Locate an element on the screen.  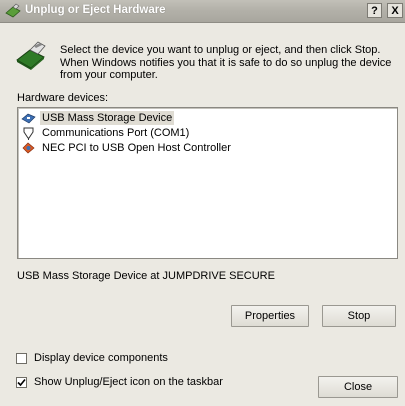
show-taskbar-icon-checkbox is located at coordinates (21, 382).